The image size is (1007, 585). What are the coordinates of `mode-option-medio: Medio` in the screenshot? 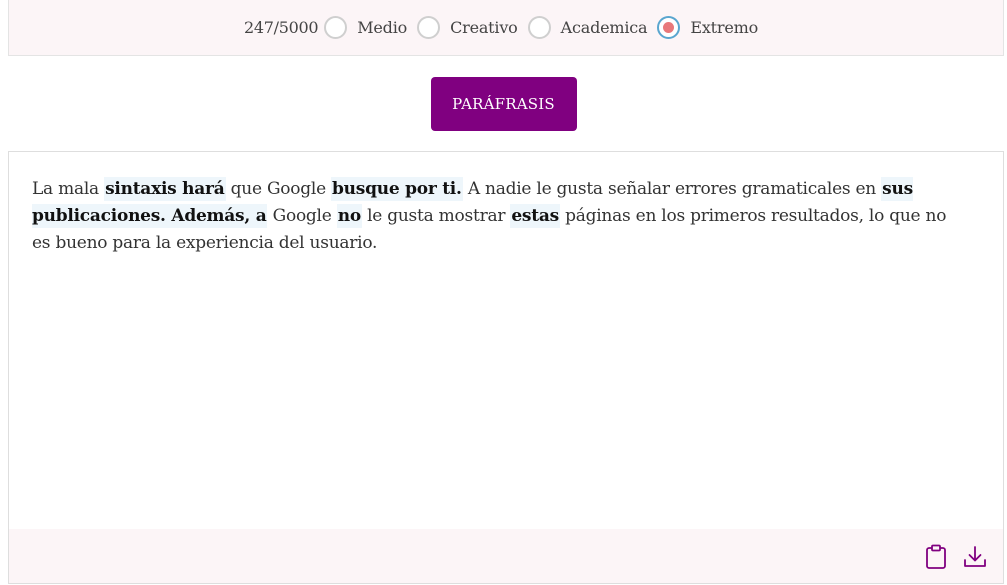 It's located at (365, 27).